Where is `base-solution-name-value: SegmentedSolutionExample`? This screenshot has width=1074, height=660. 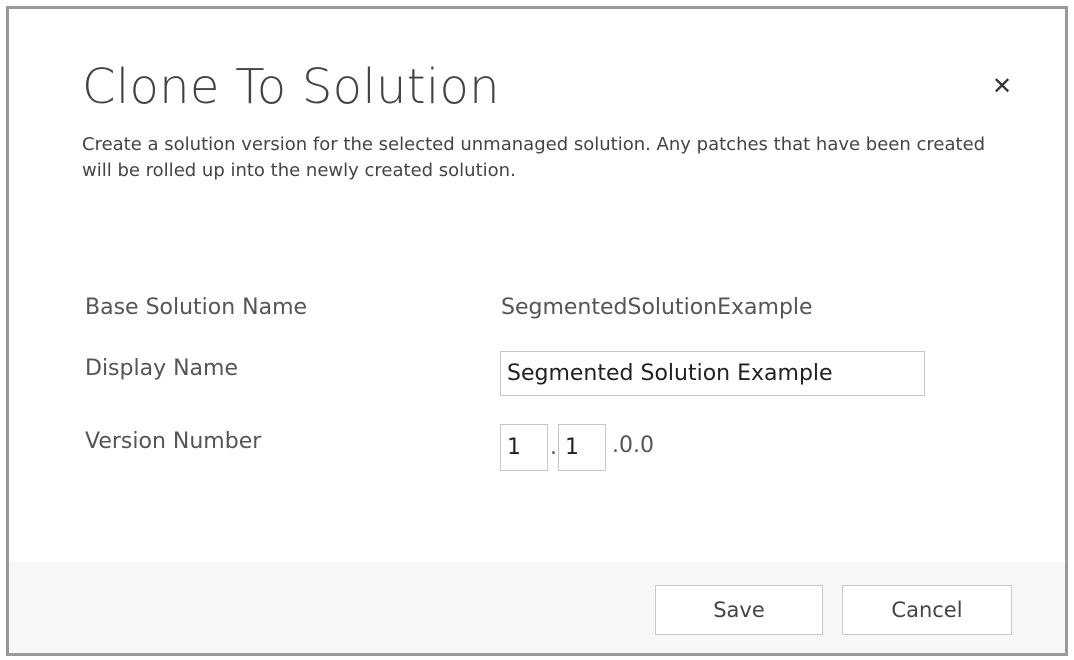 base-solution-name-value: SegmentedSolutionExample is located at coordinates (657, 307).